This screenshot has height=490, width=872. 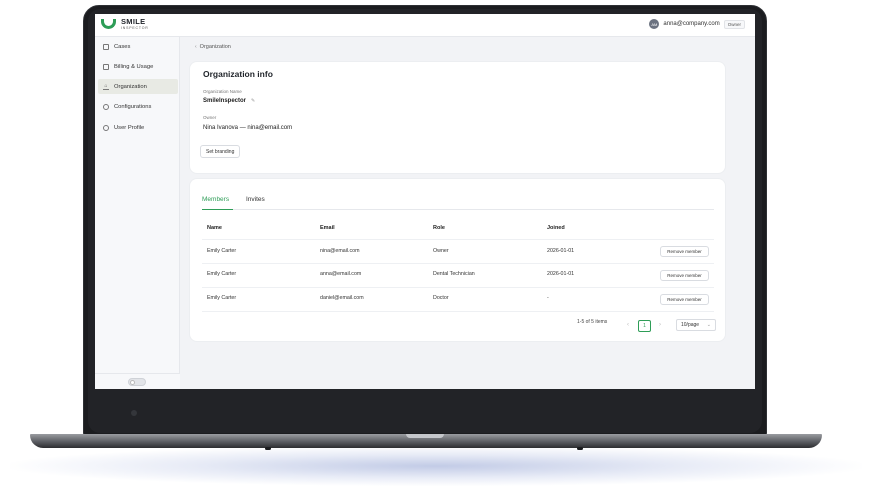 I want to click on cell-role: Dental Technician, so click(x=454, y=274).